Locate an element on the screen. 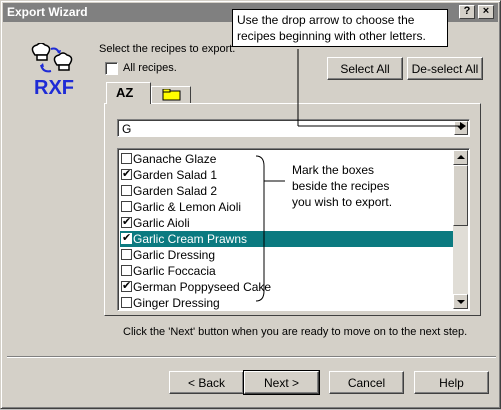 The width and height of the screenshot is (501, 410). tab-alphabetical: AZ is located at coordinates (128, 93).